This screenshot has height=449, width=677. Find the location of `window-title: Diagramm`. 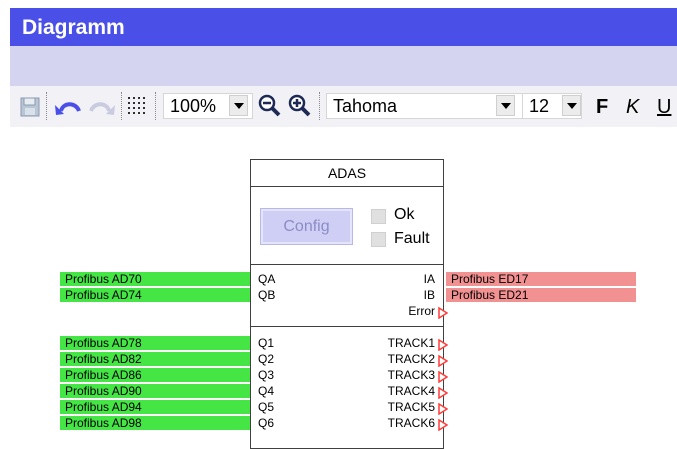

window-title: Diagramm is located at coordinates (343, 27).